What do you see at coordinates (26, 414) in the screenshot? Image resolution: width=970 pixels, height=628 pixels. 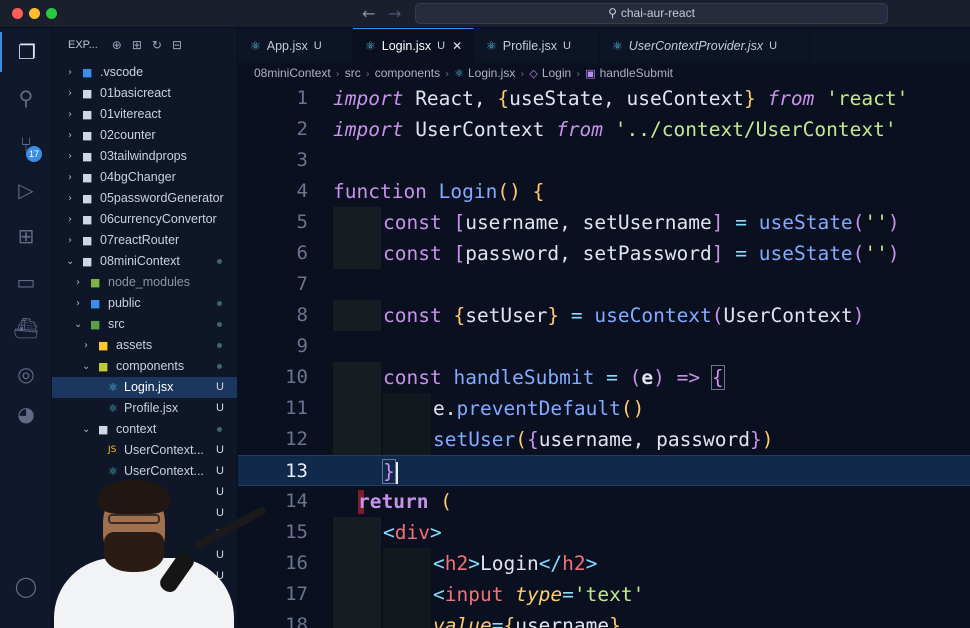 I see `live-share-icon: ◕` at bounding box center [26, 414].